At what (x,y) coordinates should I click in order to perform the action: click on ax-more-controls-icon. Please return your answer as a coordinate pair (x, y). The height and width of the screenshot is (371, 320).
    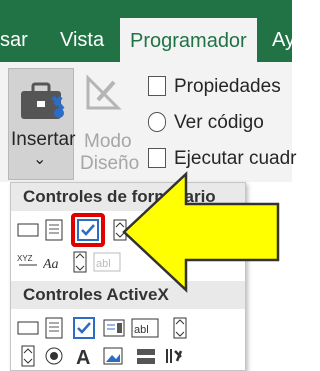
    Looking at the image, I should click on (174, 356).